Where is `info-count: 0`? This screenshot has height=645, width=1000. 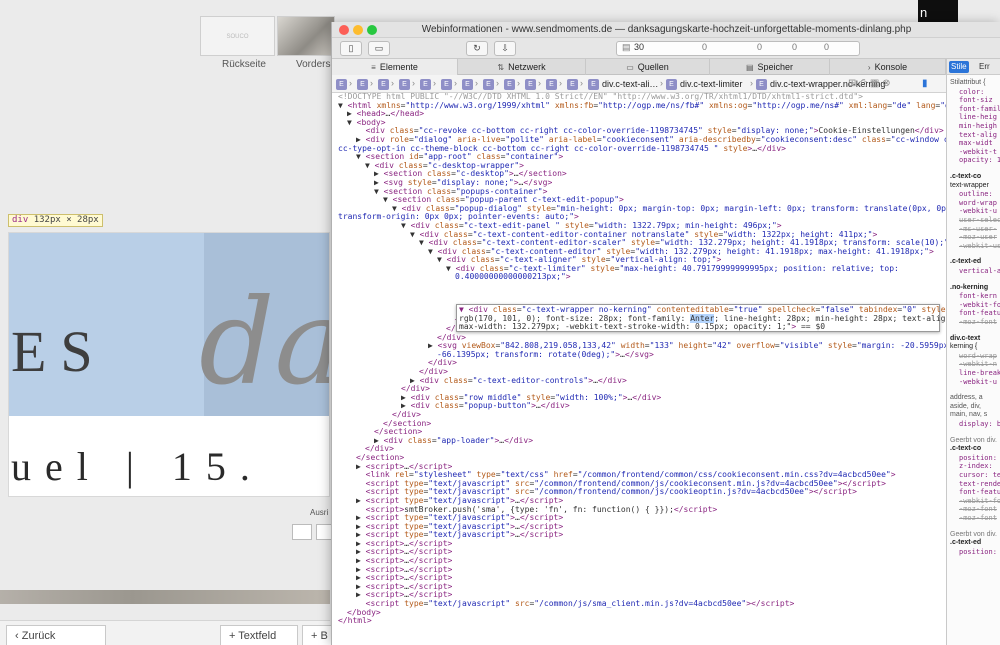
info-count: 0 is located at coordinates (826, 47).